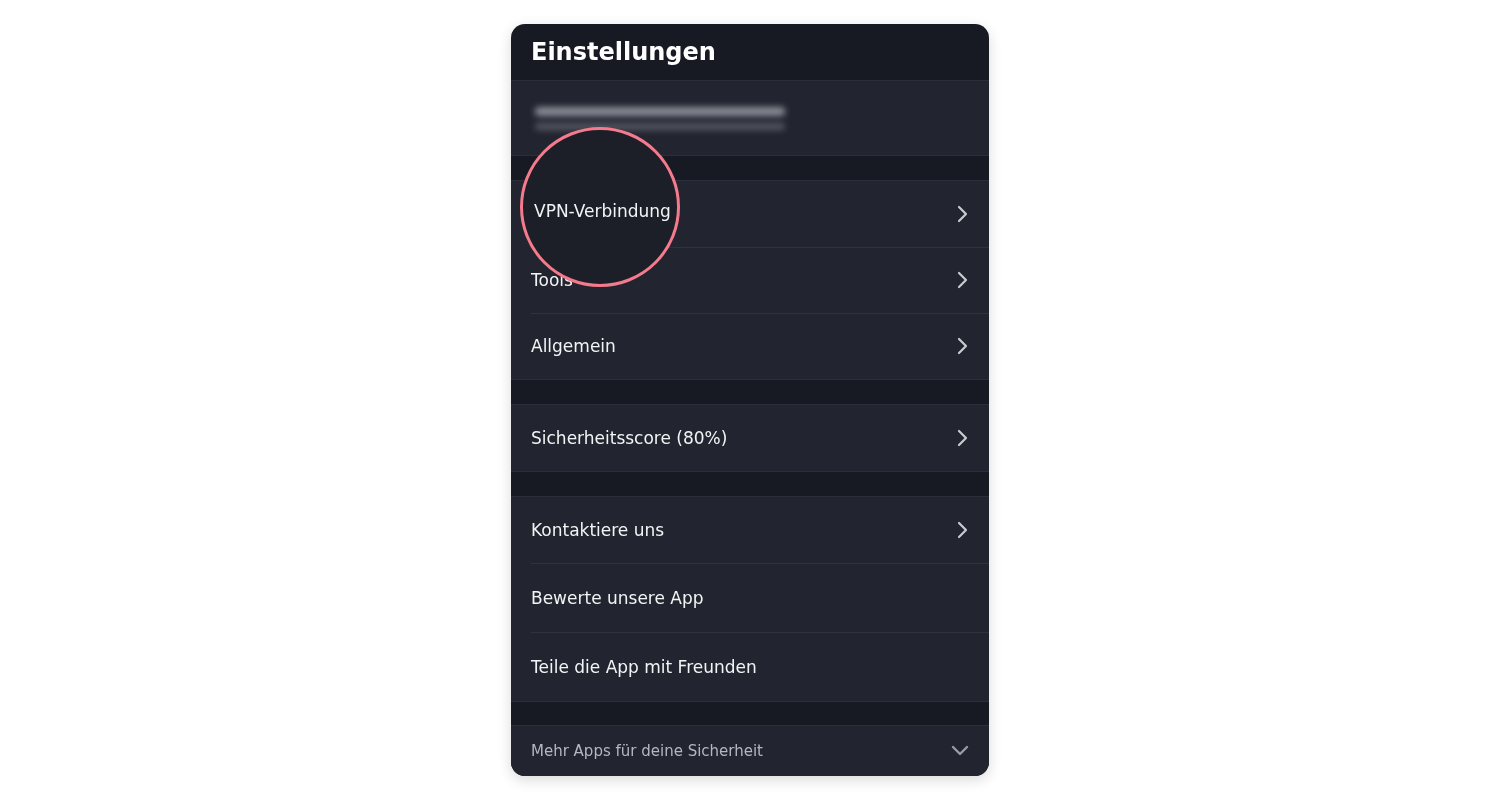 Image resolution: width=1500 pixels, height=800 pixels. I want to click on more-apps-section: Mehr Apps für deine Sicherheit, so click(750, 750).